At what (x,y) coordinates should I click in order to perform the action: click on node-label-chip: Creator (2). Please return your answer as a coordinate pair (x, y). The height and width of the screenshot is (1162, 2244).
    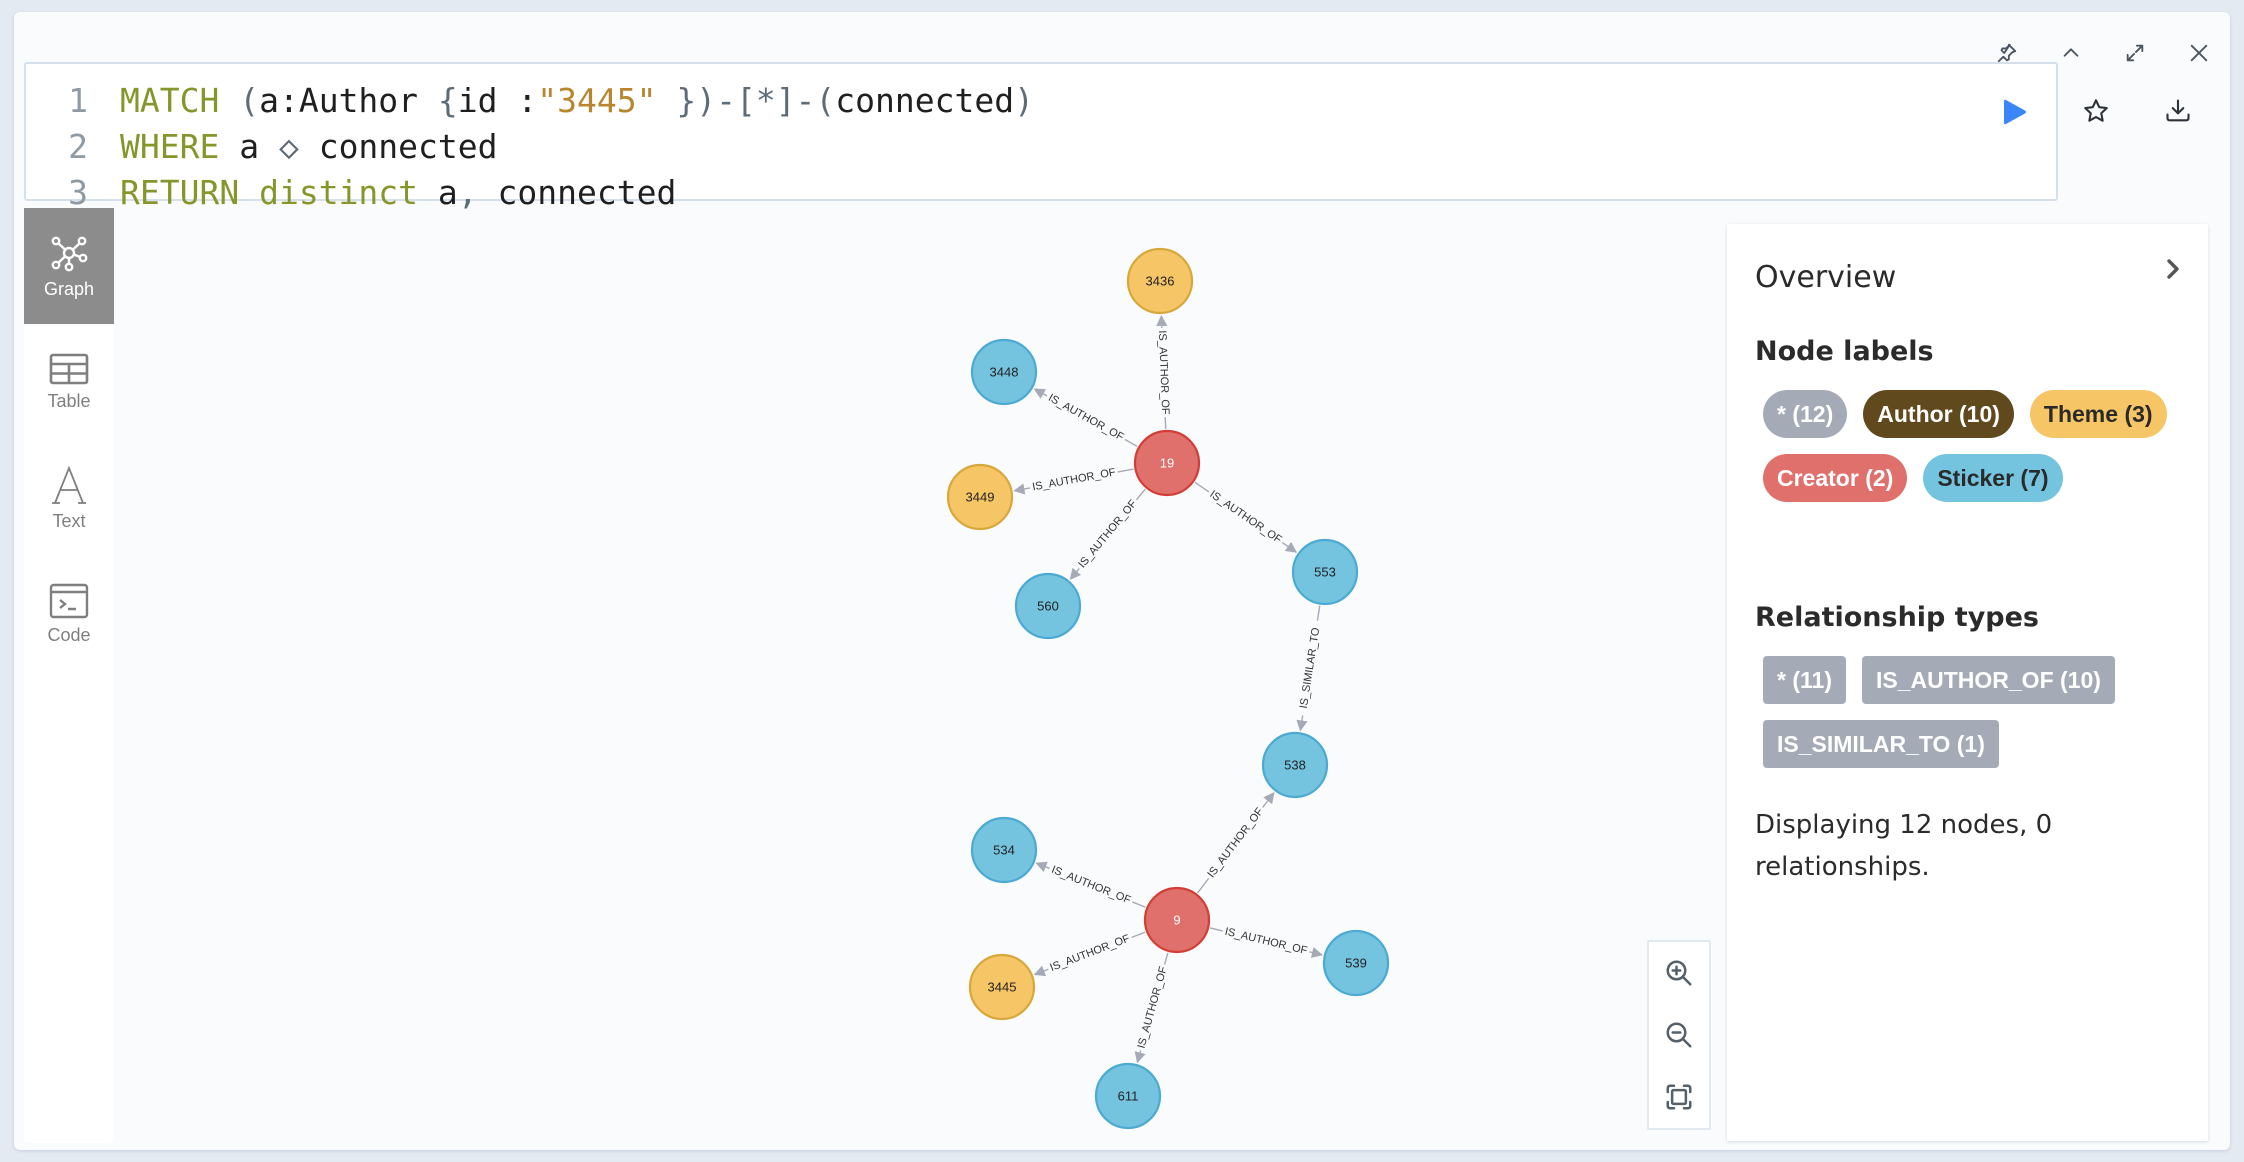
    Looking at the image, I should click on (1835, 478).